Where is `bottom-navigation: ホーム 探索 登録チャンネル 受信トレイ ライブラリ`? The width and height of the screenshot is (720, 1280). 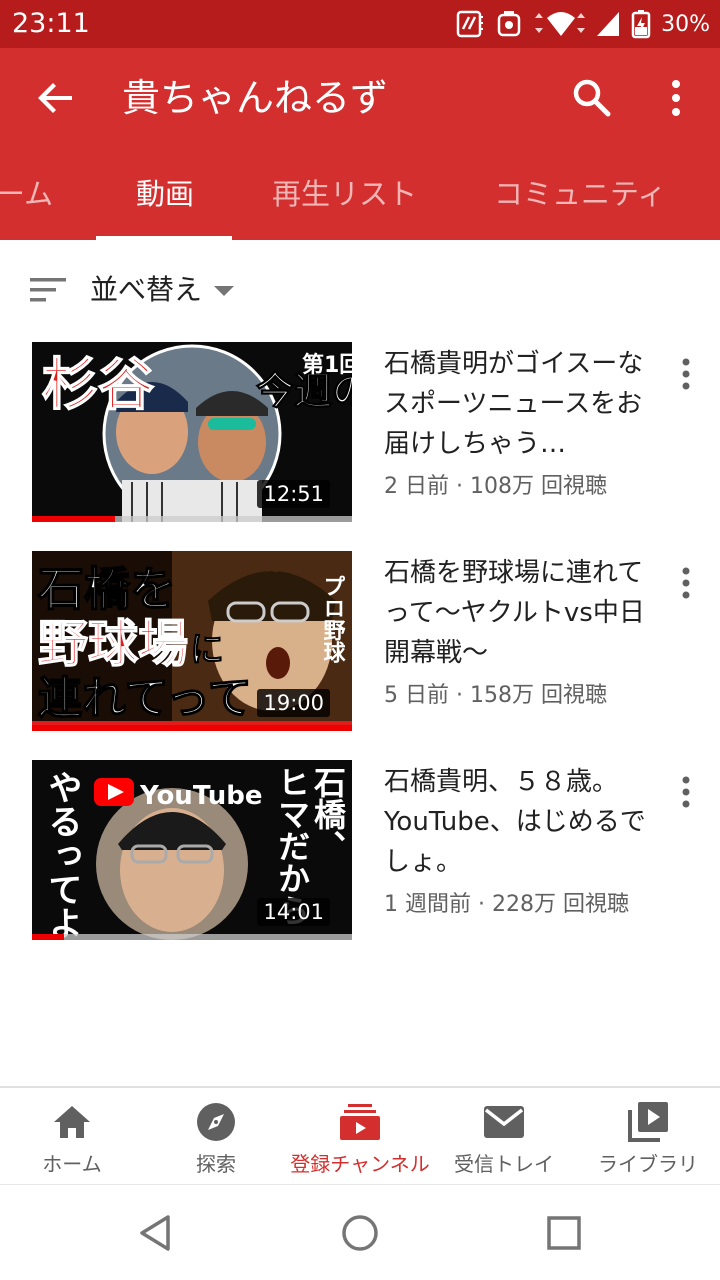 bottom-navigation: ホーム 探索 登録チャンネル 受信トレイ ライブラリ is located at coordinates (360, 1135).